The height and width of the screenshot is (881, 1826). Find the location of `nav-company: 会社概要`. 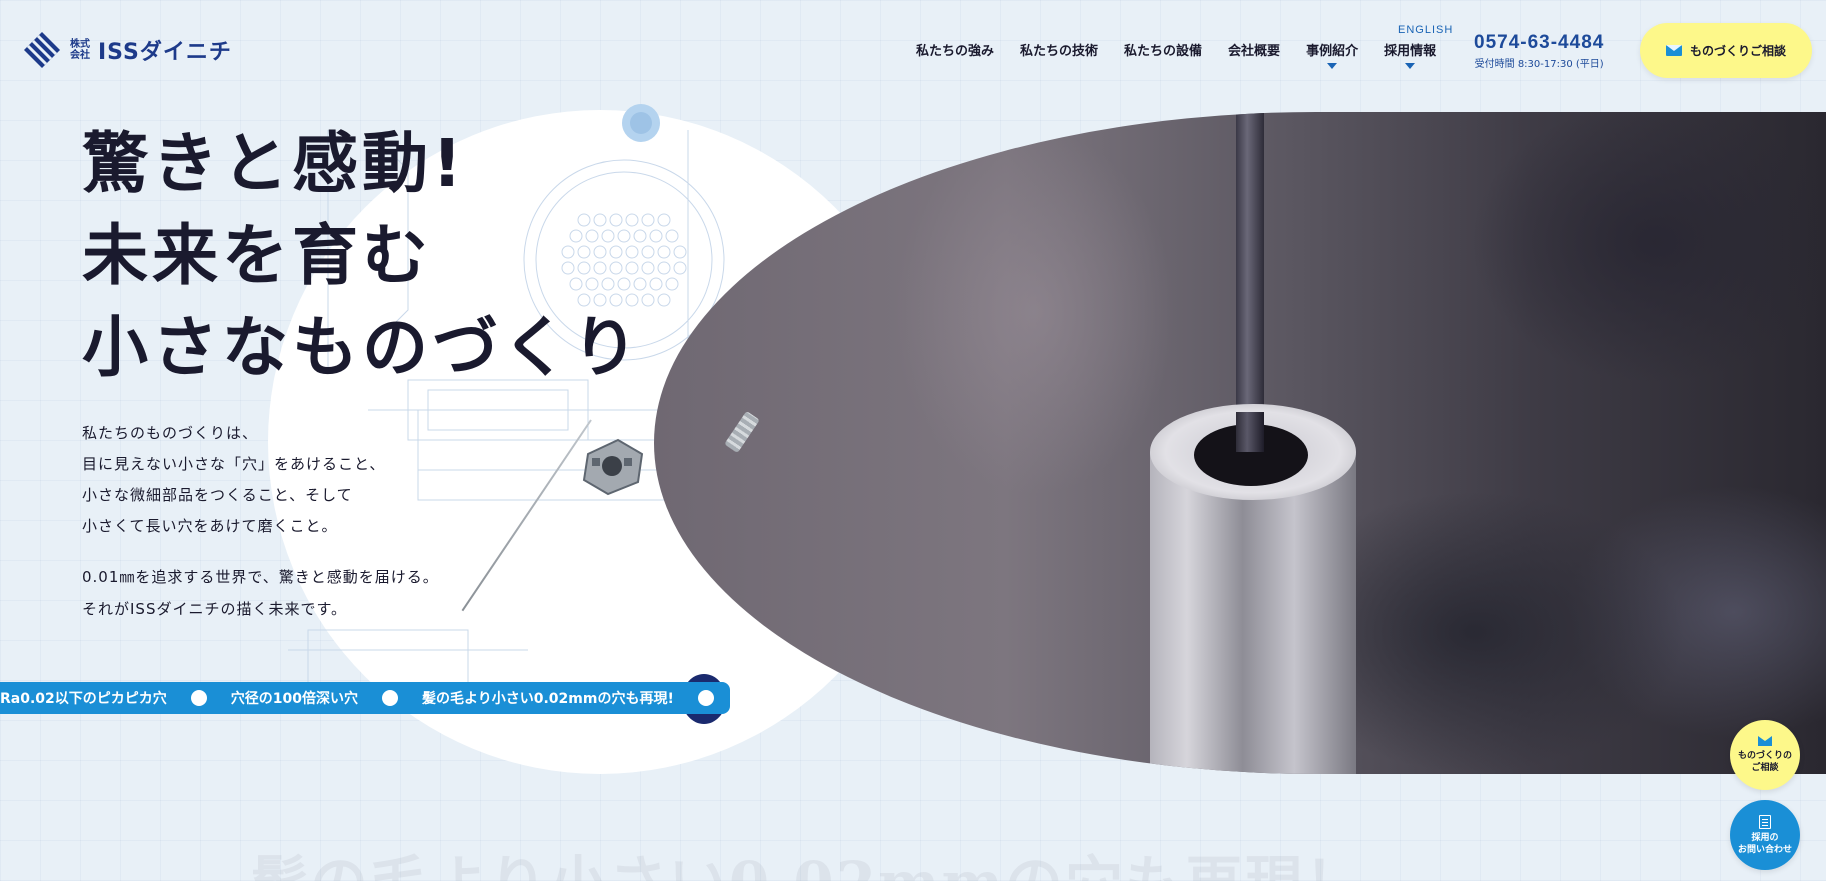

nav-company: 会社概要 is located at coordinates (1254, 49).